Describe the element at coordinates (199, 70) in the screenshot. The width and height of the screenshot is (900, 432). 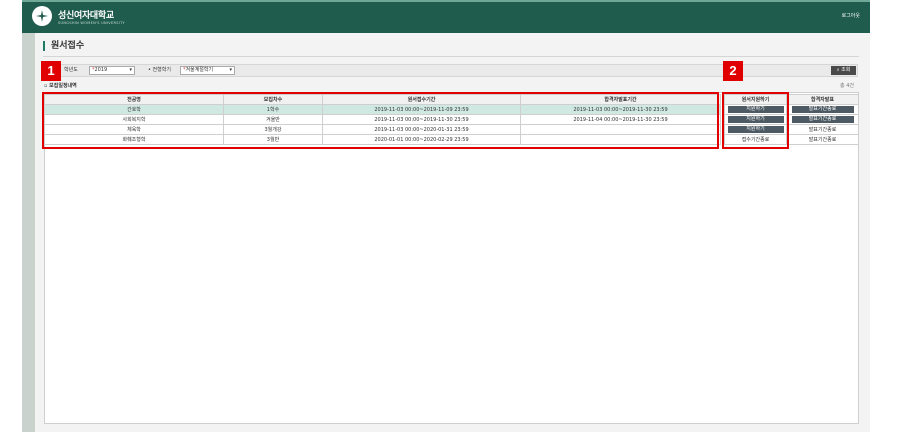
I see `term-value: 겨울계절학기` at that location.